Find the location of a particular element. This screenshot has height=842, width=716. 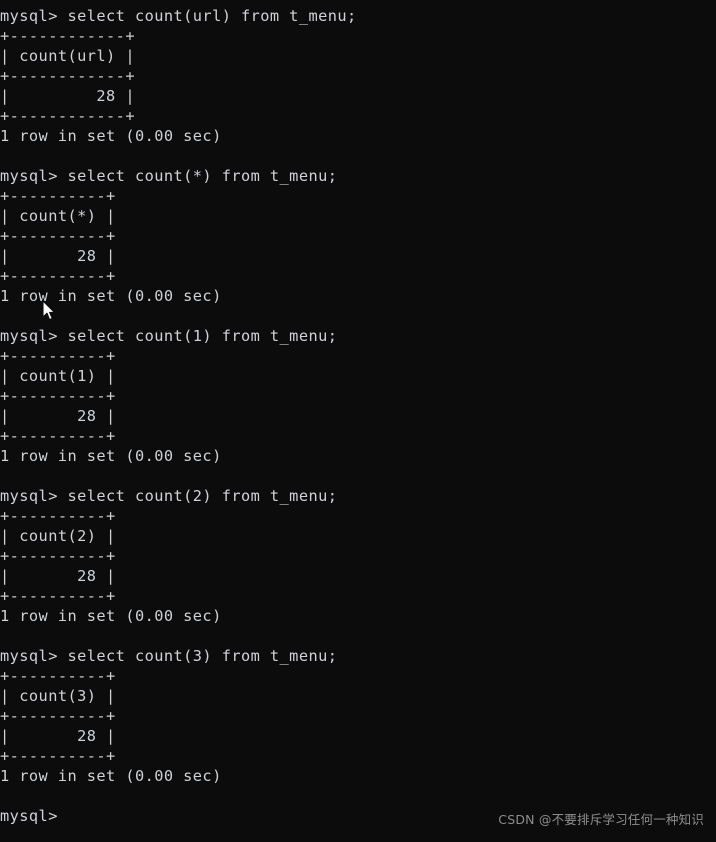

terminal-line: mysql> is located at coordinates (29, 816).